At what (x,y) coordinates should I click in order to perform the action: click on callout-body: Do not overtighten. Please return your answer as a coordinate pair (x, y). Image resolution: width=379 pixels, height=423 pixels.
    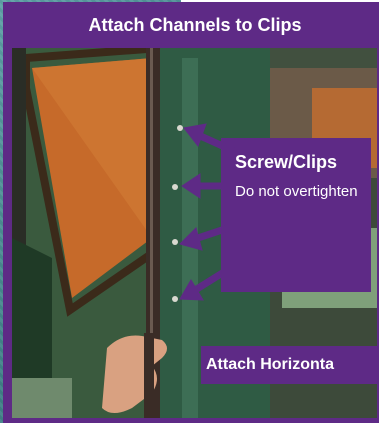
    Looking at the image, I should click on (296, 191).